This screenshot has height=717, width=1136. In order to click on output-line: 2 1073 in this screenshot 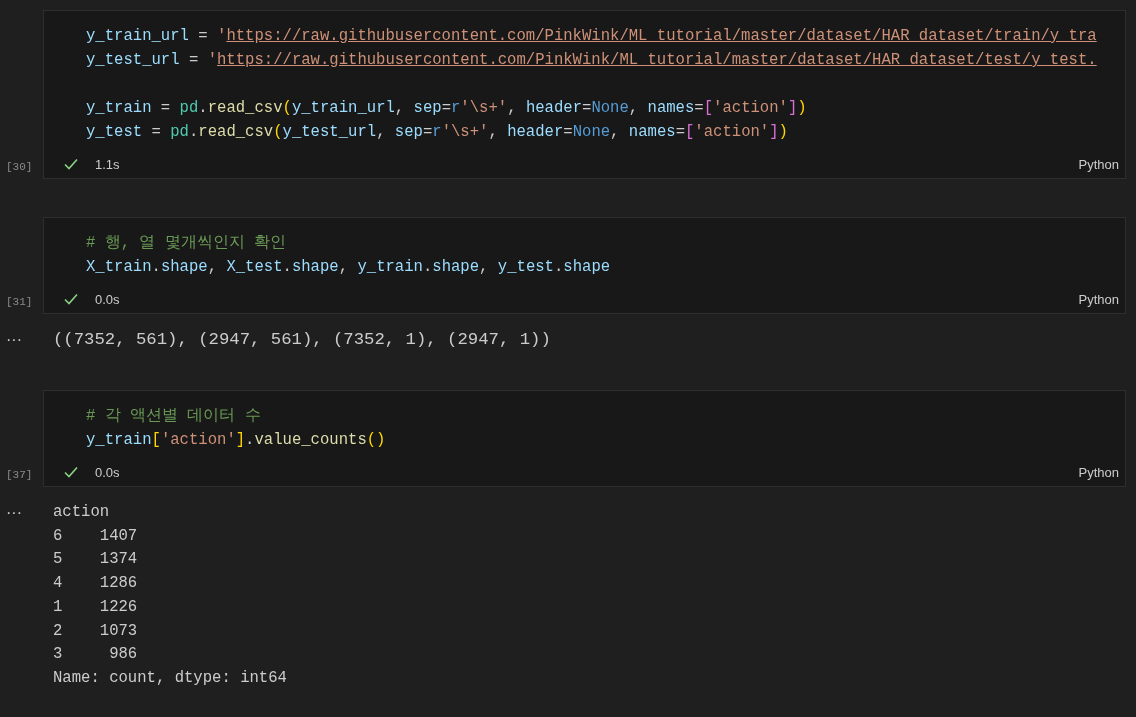, I will do `click(95, 631)`.